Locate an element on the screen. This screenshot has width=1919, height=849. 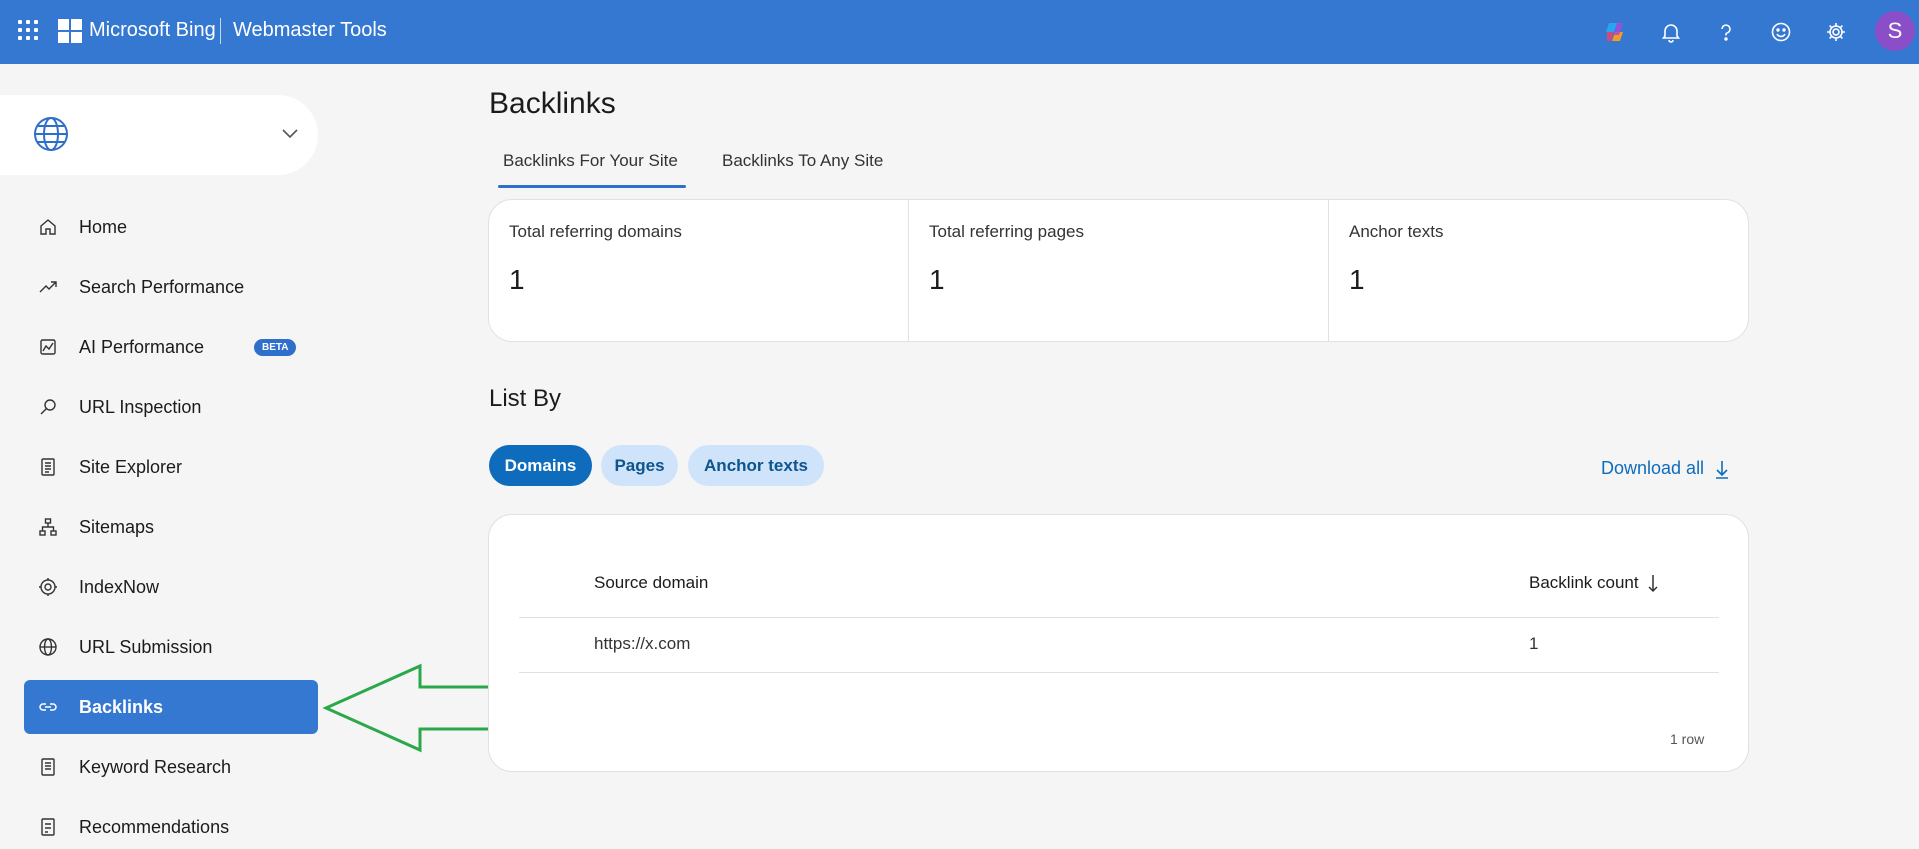
help-icon is located at coordinates (1726, 32).